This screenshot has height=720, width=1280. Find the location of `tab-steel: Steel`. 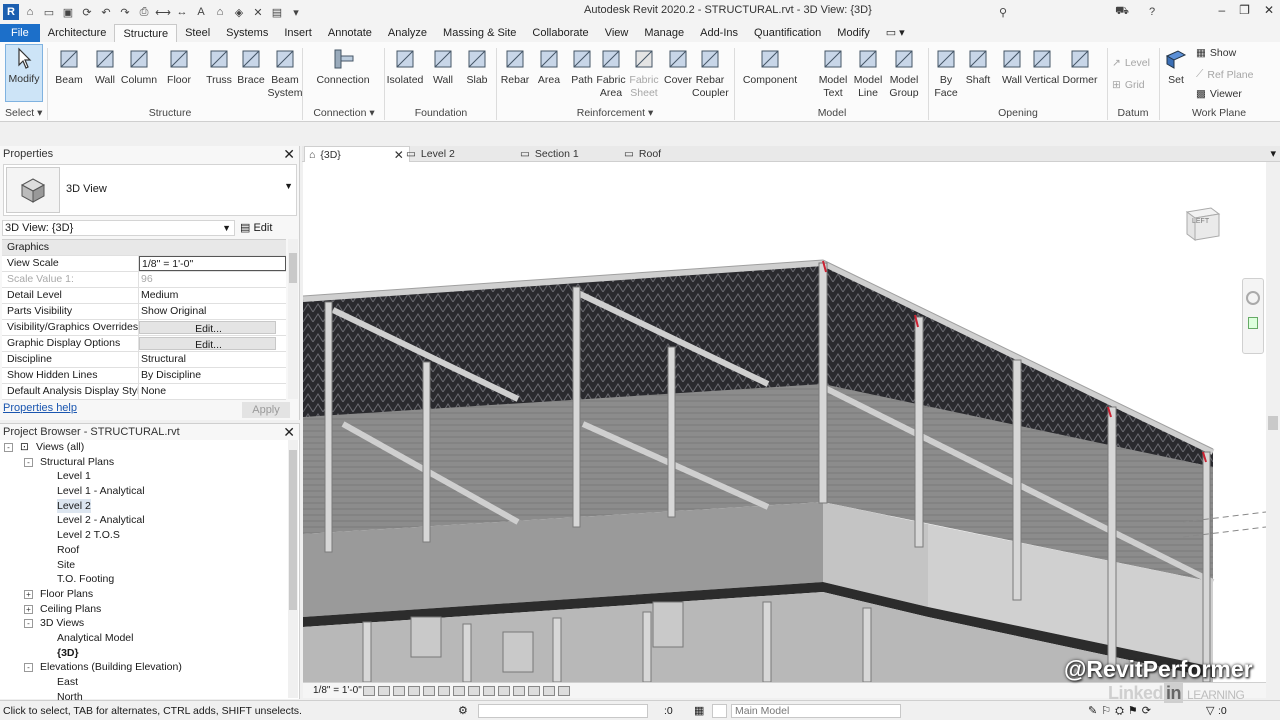

tab-steel: Steel is located at coordinates (197, 33).